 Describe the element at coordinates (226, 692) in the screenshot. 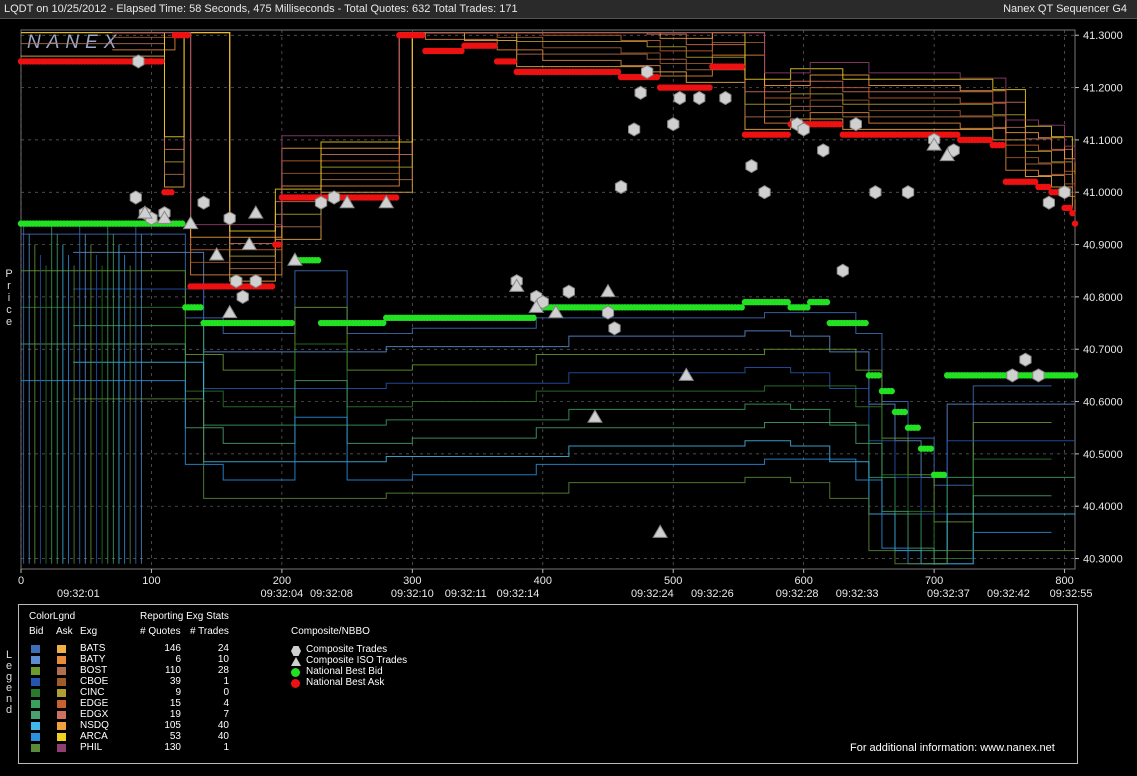

I see `exchange-trade-count: 0` at that location.